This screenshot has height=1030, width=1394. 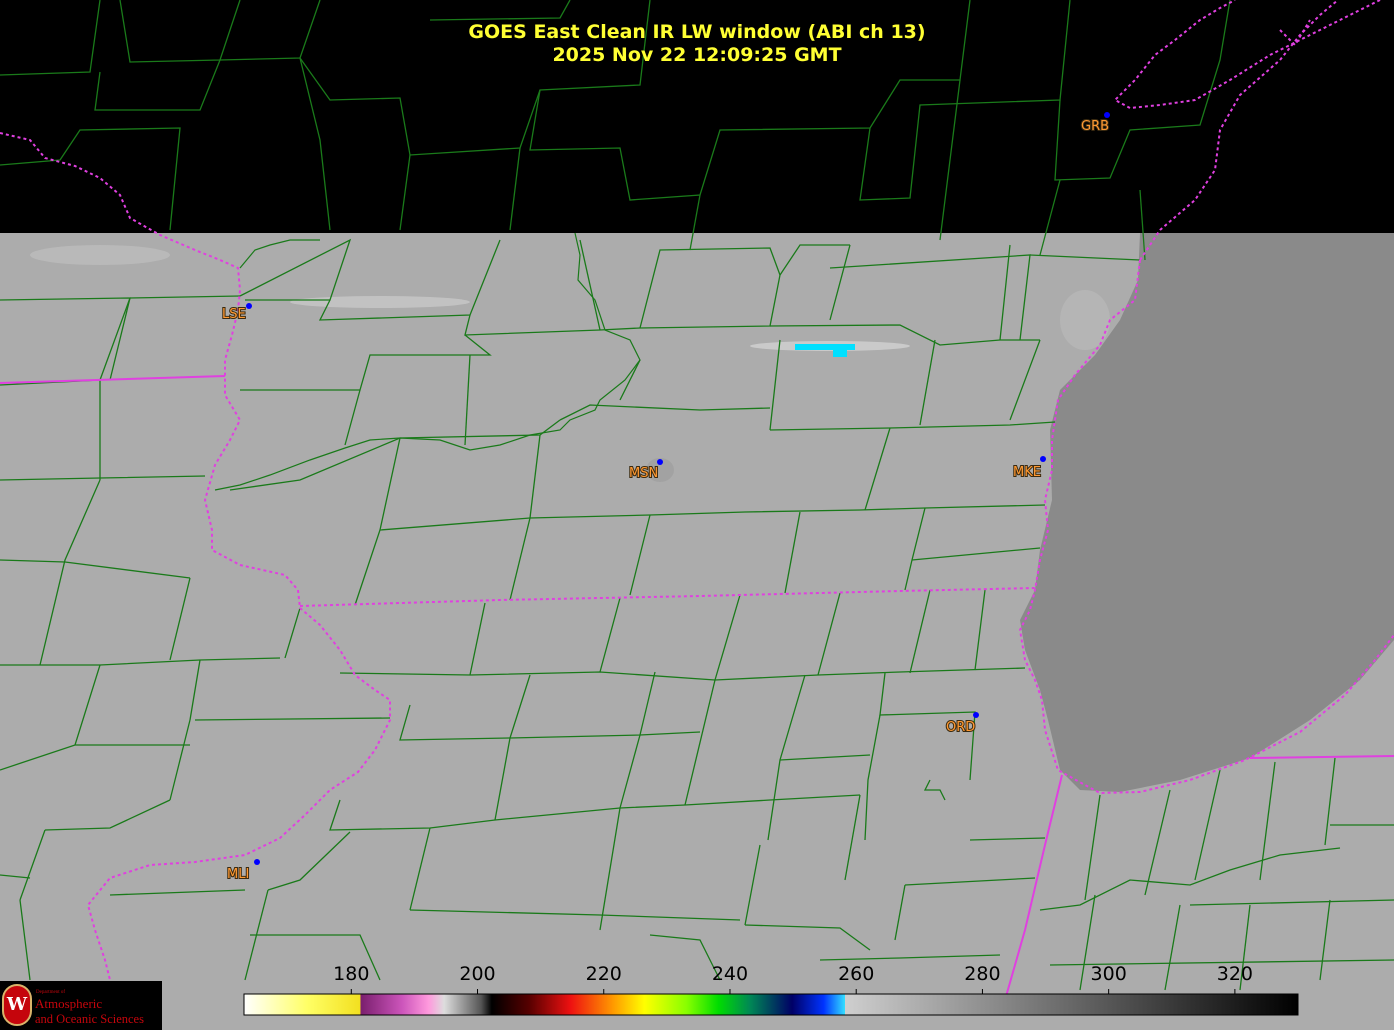 I want to click on svg-text: MKE, so click(x=1027, y=472).